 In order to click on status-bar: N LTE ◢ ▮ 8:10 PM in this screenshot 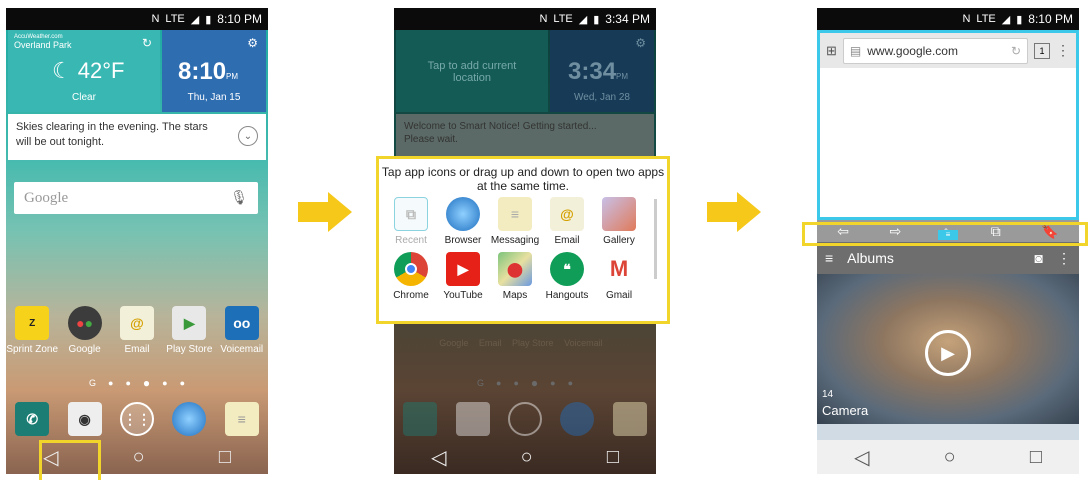, I will do `click(137, 19)`.